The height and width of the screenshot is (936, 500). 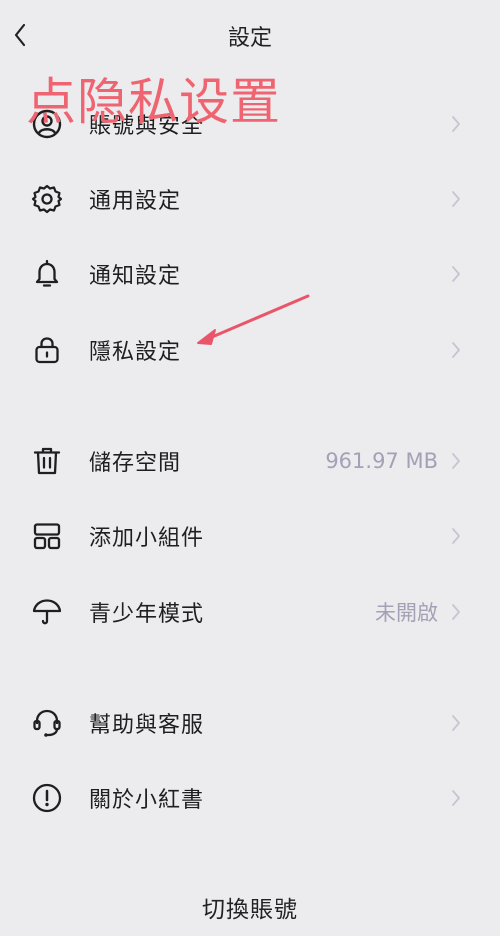 What do you see at coordinates (147, 800) in the screenshot?
I see `settings-item-label: 關於小紅書` at bounding box center [147, 800].